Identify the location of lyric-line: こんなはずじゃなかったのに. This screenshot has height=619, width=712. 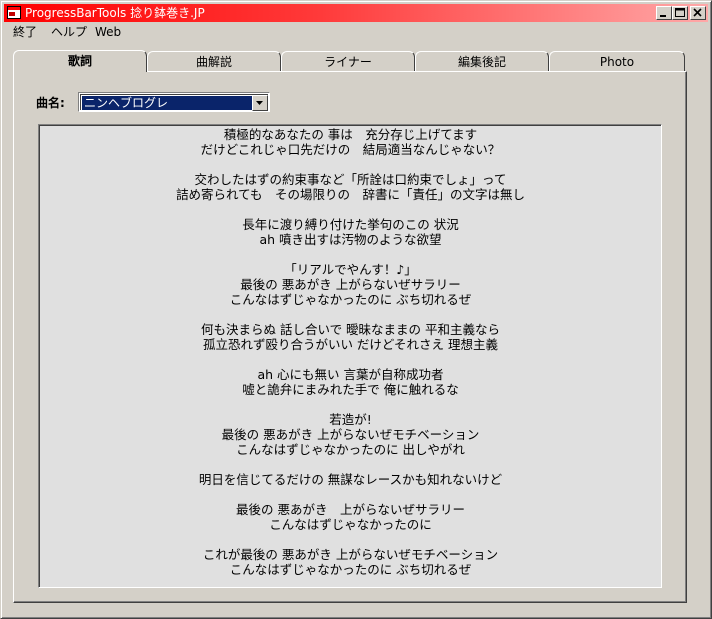
(350, 524).